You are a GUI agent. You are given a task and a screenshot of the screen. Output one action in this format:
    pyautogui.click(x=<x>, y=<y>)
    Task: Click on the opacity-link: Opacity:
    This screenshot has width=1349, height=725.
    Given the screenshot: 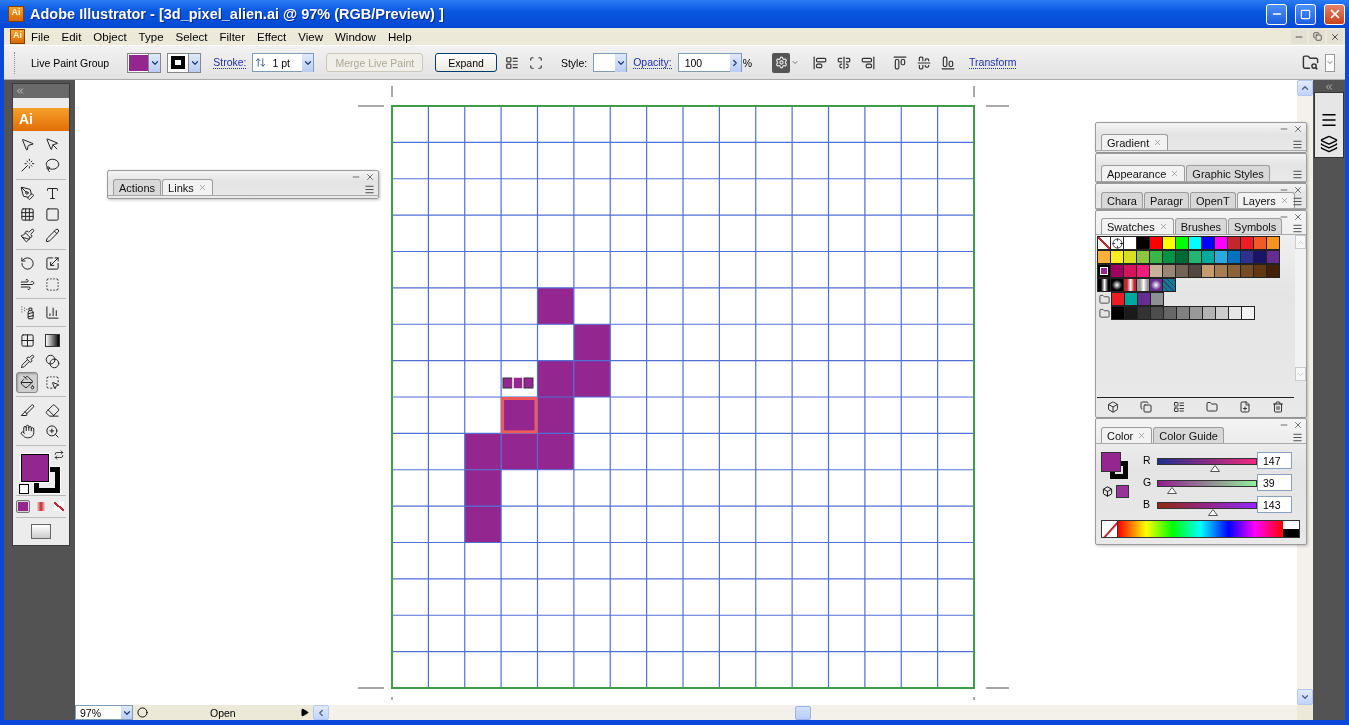 What is the action you would take?
    pyautogui.click(x=652, y=62)
    